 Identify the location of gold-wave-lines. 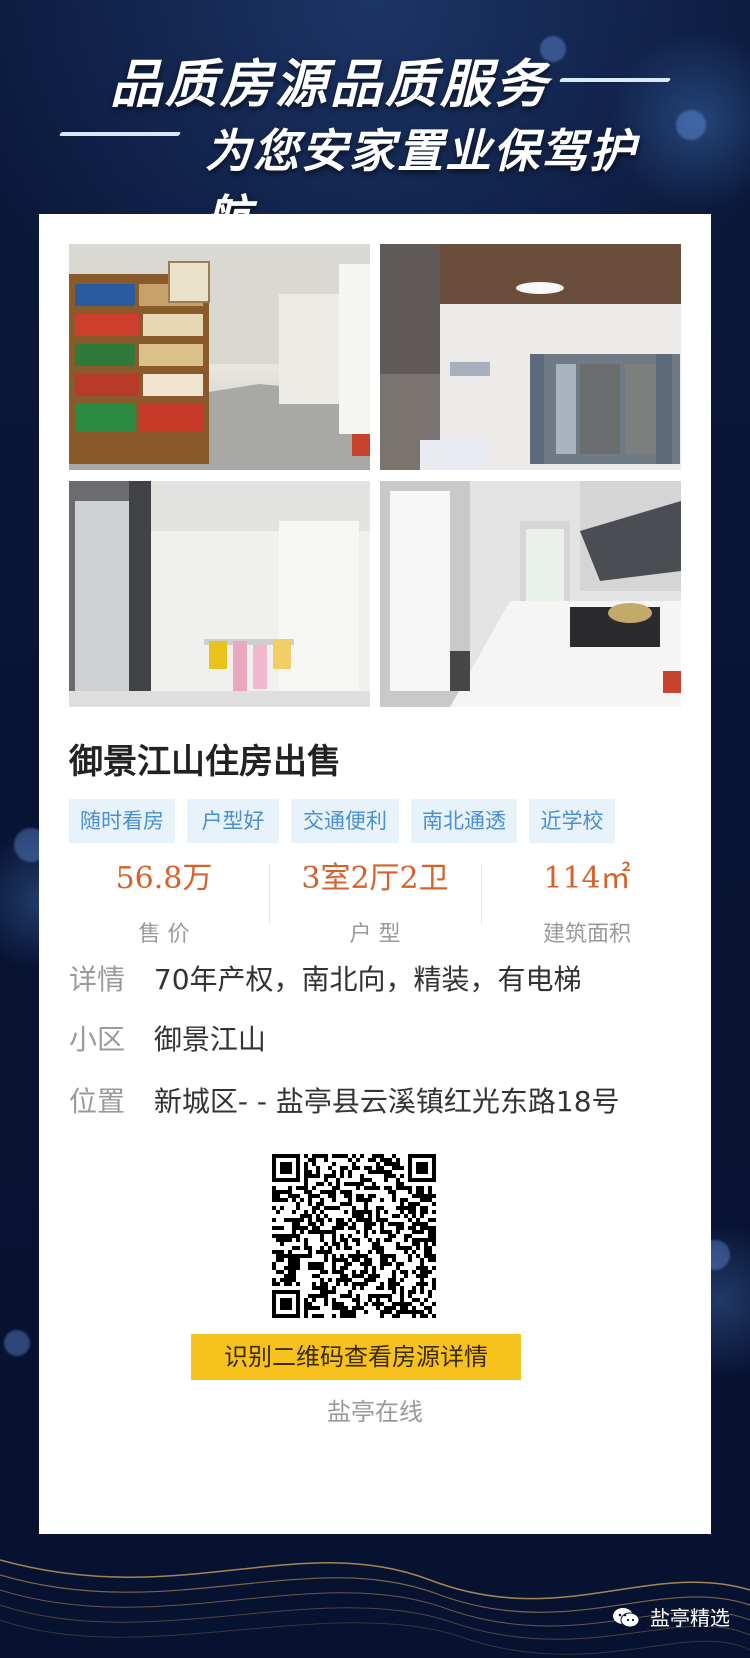
(375, 1607).